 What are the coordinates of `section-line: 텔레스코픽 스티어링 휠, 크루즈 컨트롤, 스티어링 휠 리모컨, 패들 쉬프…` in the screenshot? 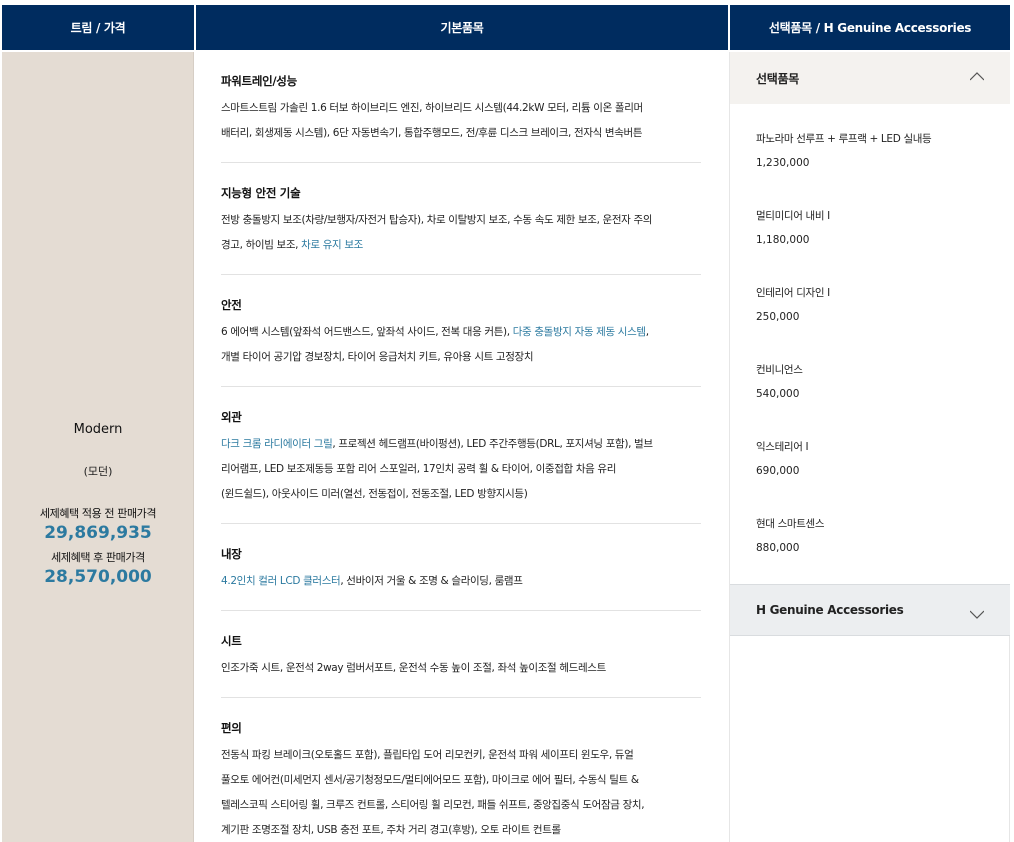 It's located at (433, 805).